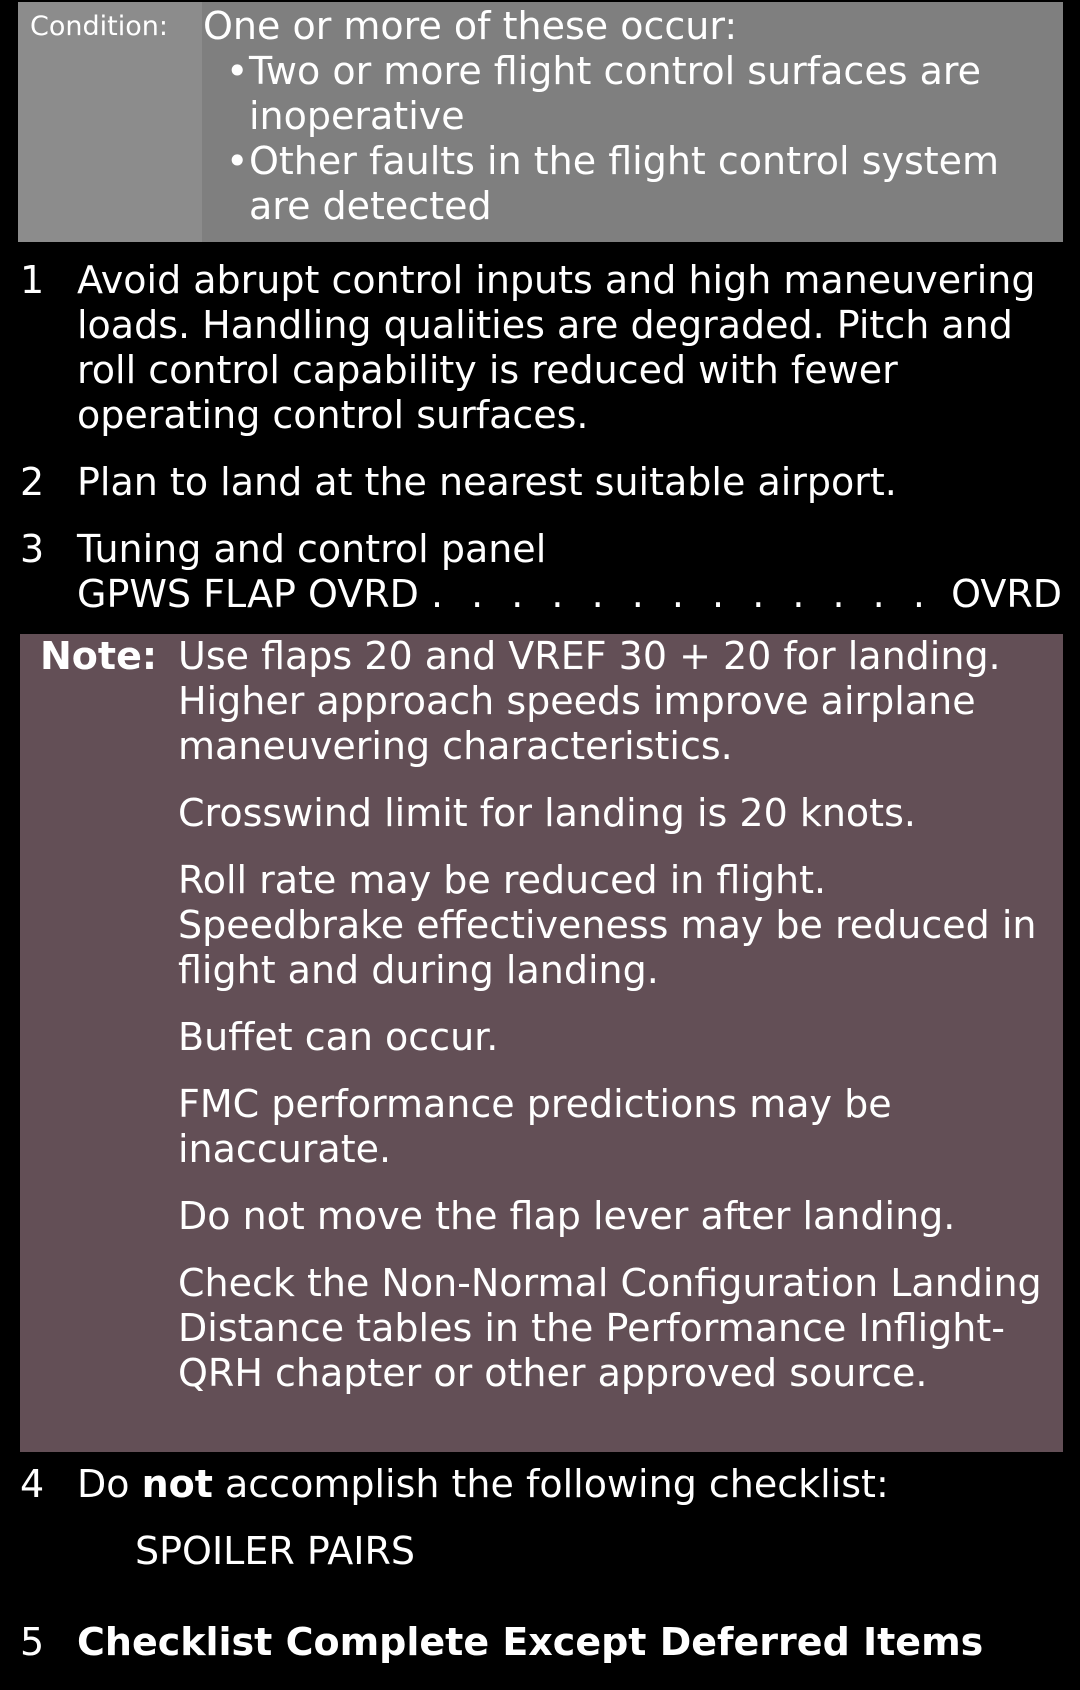 This screenshot has width=1080, height=1690. What do you see at coordinates (1006, 594) in the screenshot?
I see `action-value: OVRD` at bounding box center [1006, 594].